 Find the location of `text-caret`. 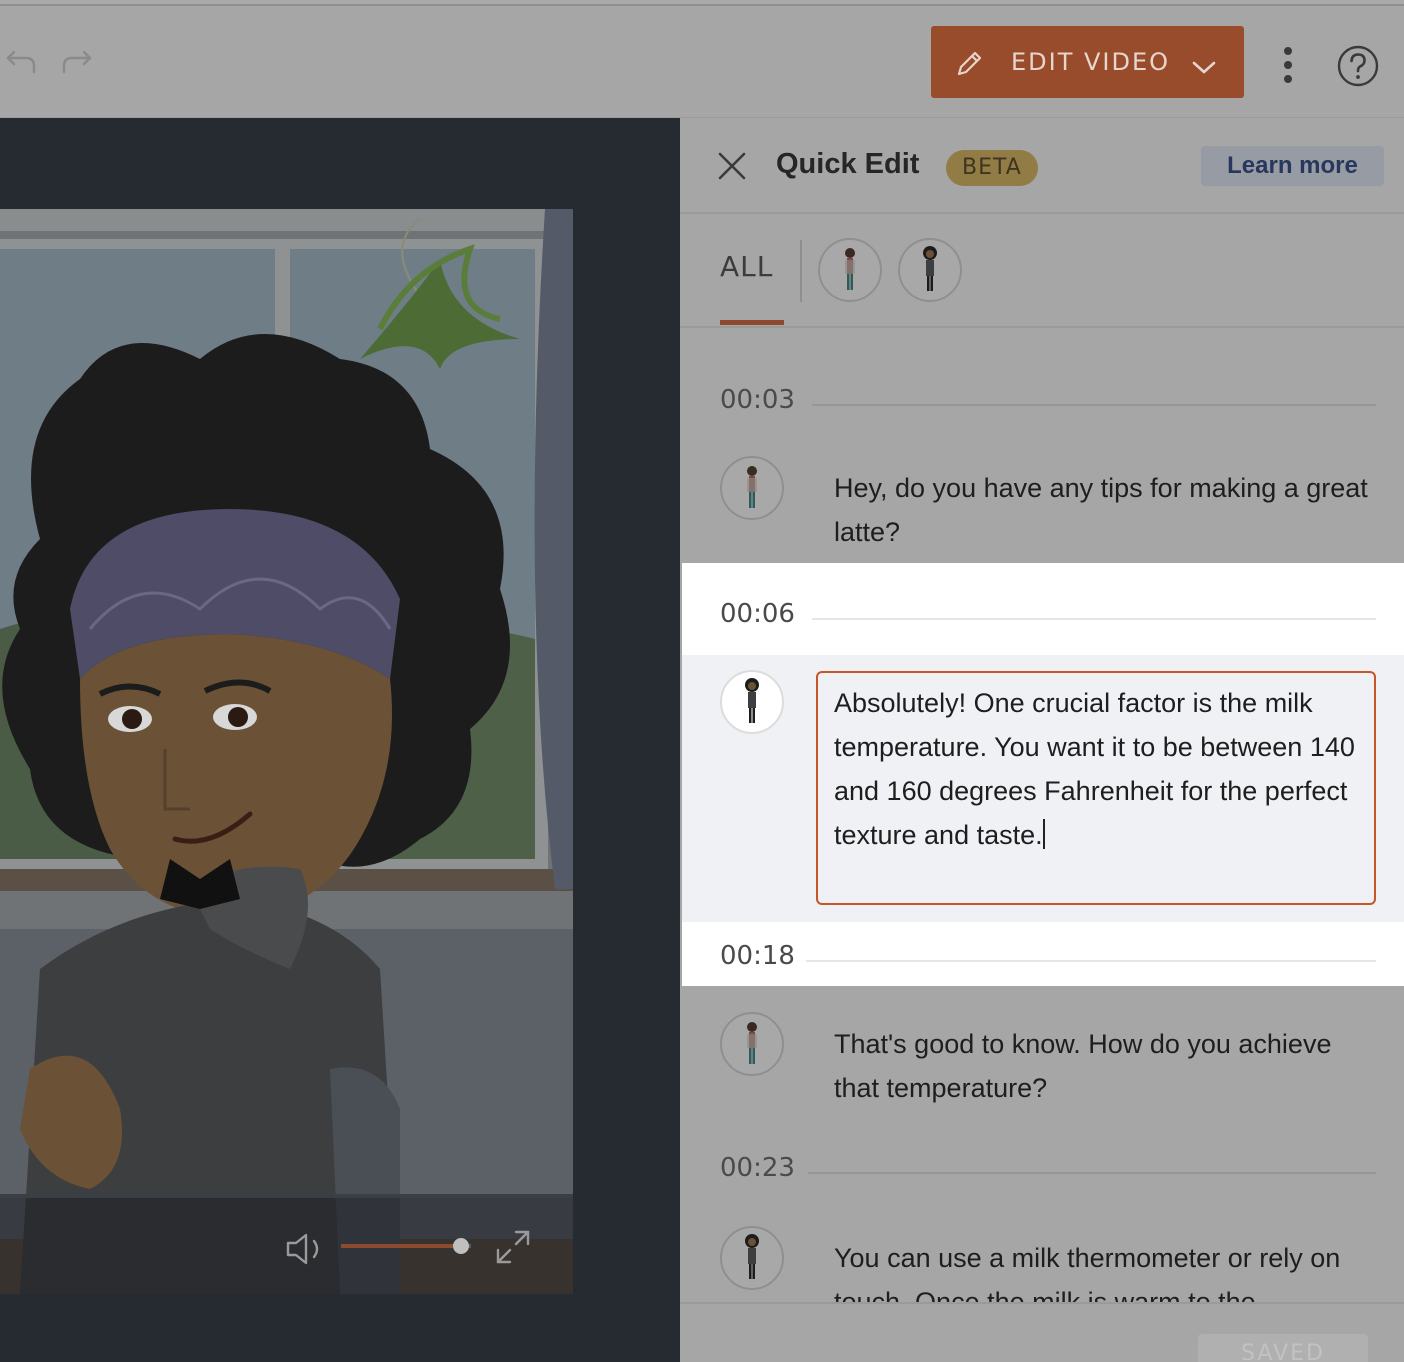

text-caret is located at coordinates (1043, 834).